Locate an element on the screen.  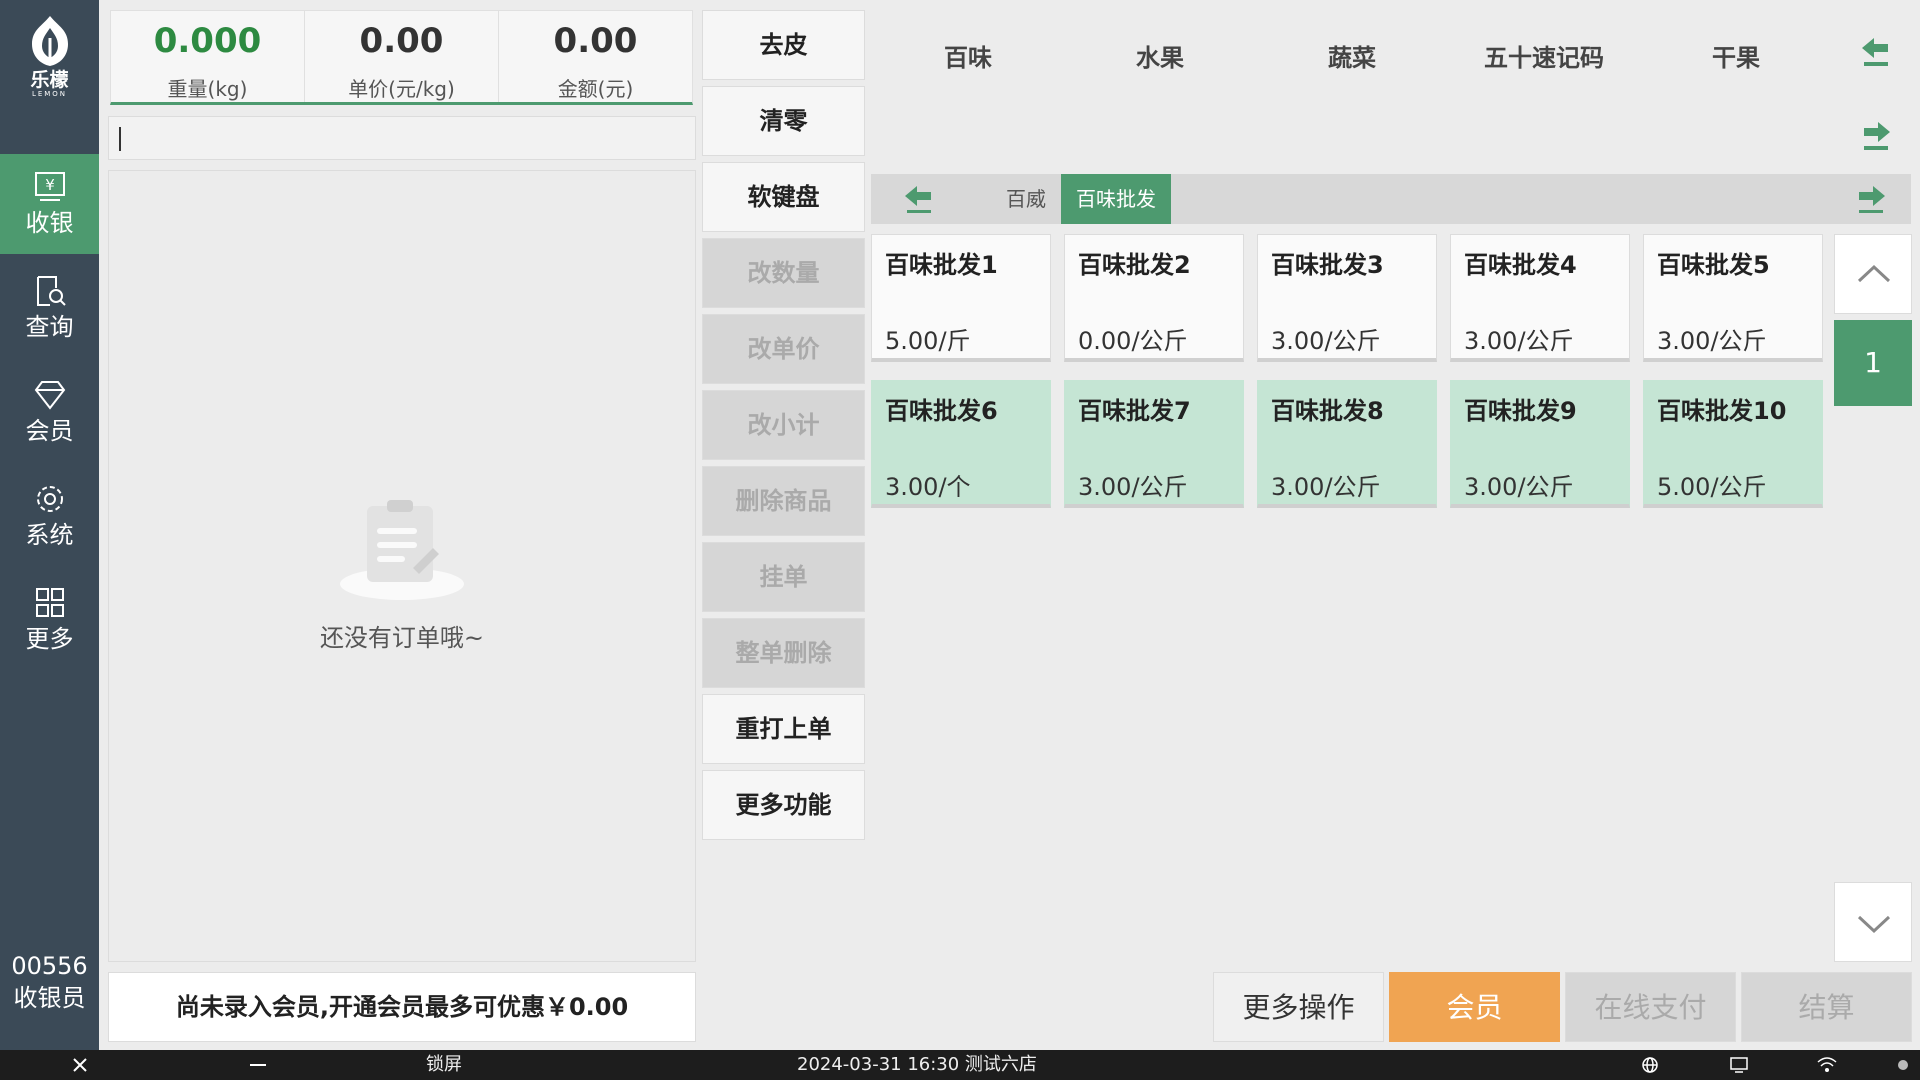
change-quantity-button: 改数量 is located at coordinates (783, 273).